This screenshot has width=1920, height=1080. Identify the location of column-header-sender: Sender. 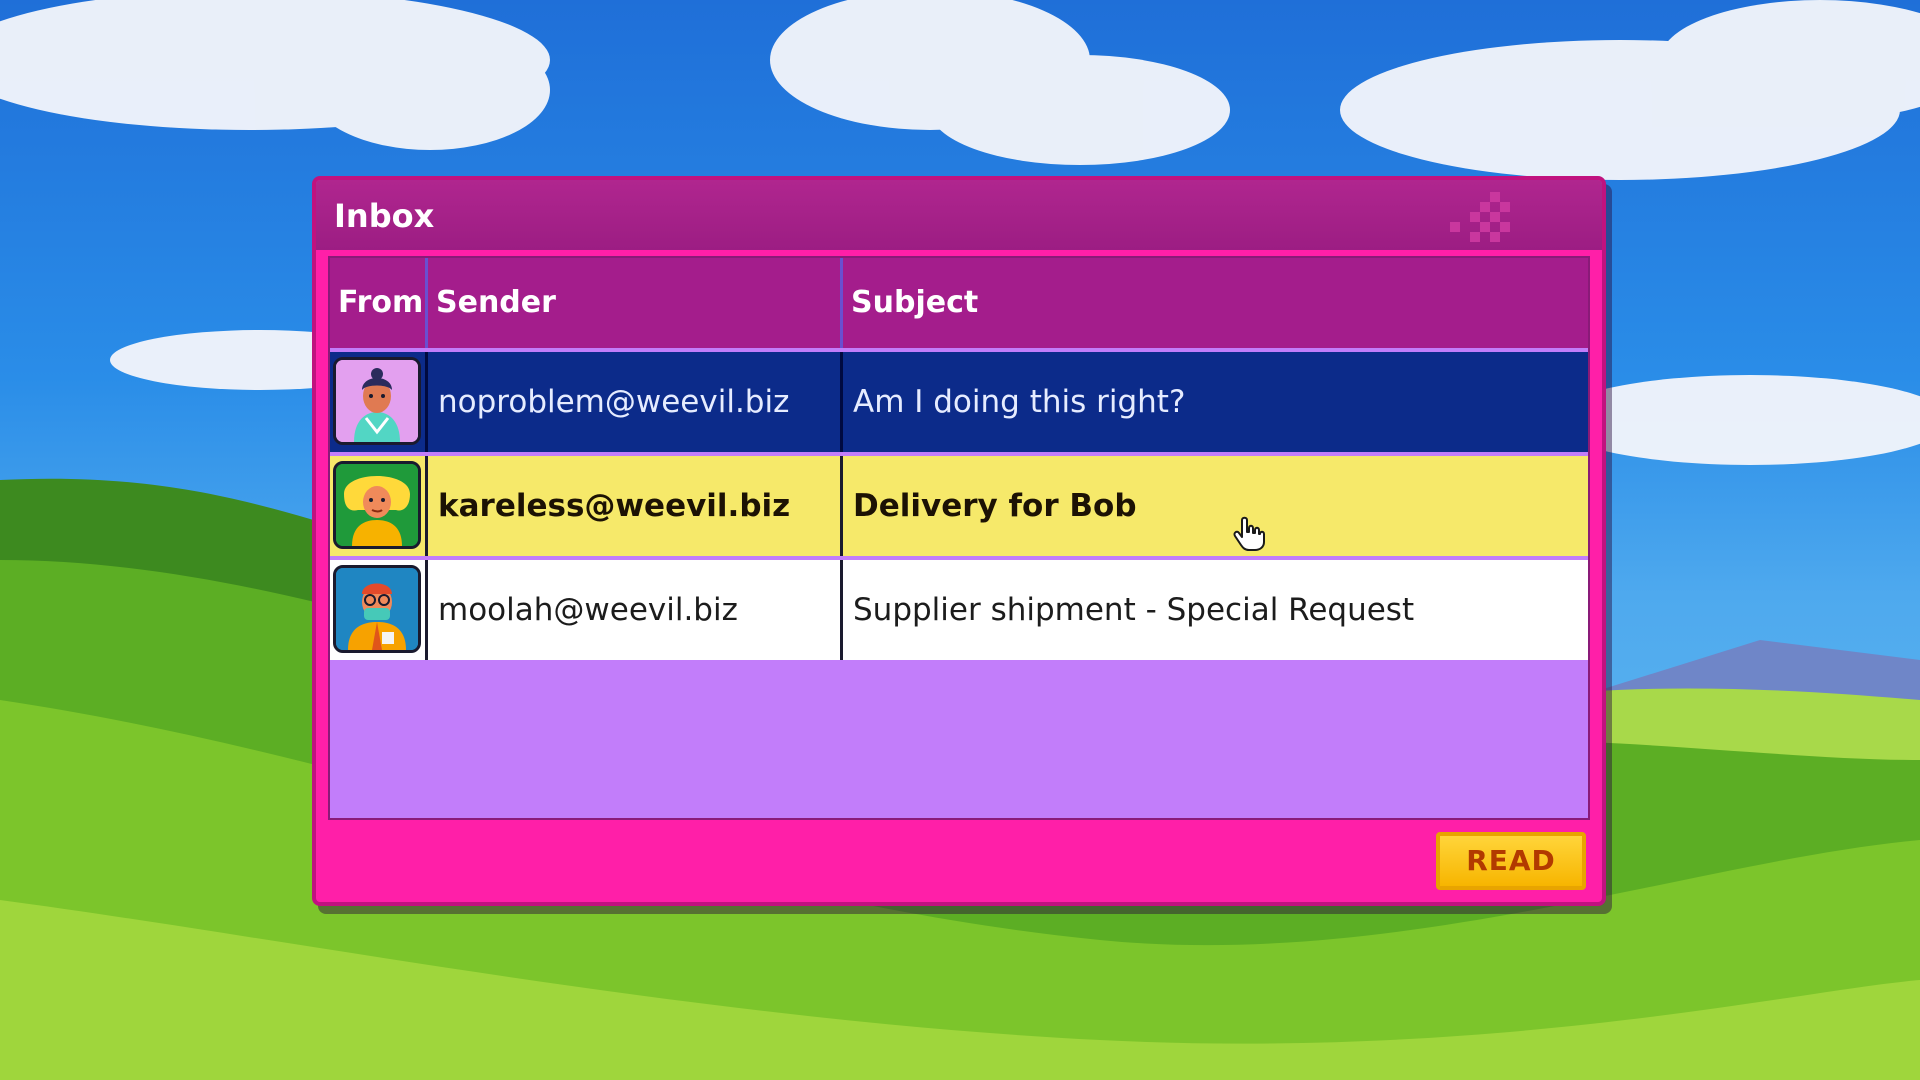
(635, 303).